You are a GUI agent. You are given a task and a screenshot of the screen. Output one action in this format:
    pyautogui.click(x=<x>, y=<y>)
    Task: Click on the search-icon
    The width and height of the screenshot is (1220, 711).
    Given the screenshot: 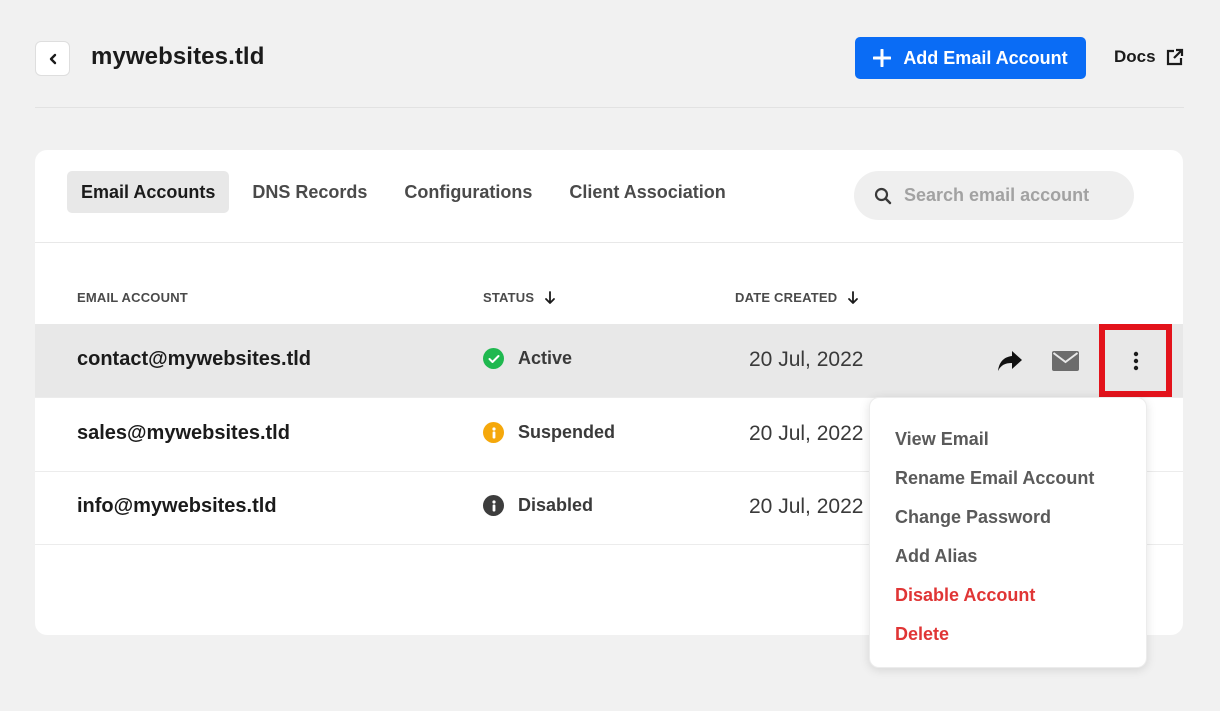 What is the action you would take?
    pyautogui.click(x=883, y=195)
    